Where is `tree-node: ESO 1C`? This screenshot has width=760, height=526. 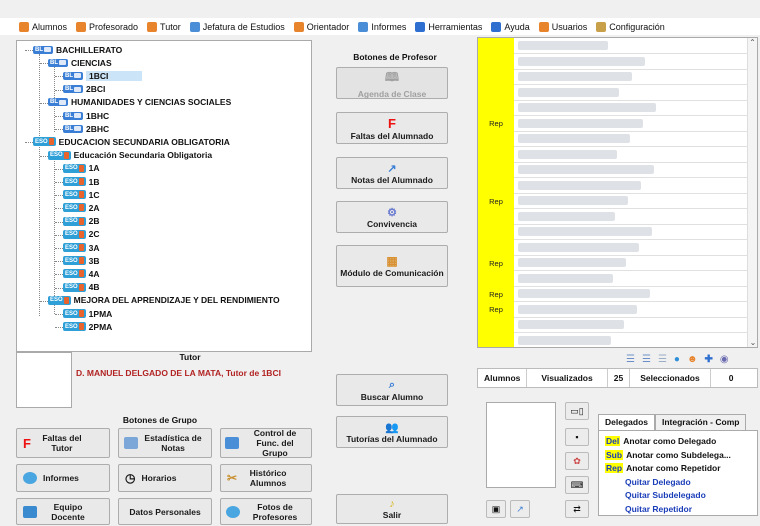 tree-node: ESO 1C is located at coordinates (81, 194).